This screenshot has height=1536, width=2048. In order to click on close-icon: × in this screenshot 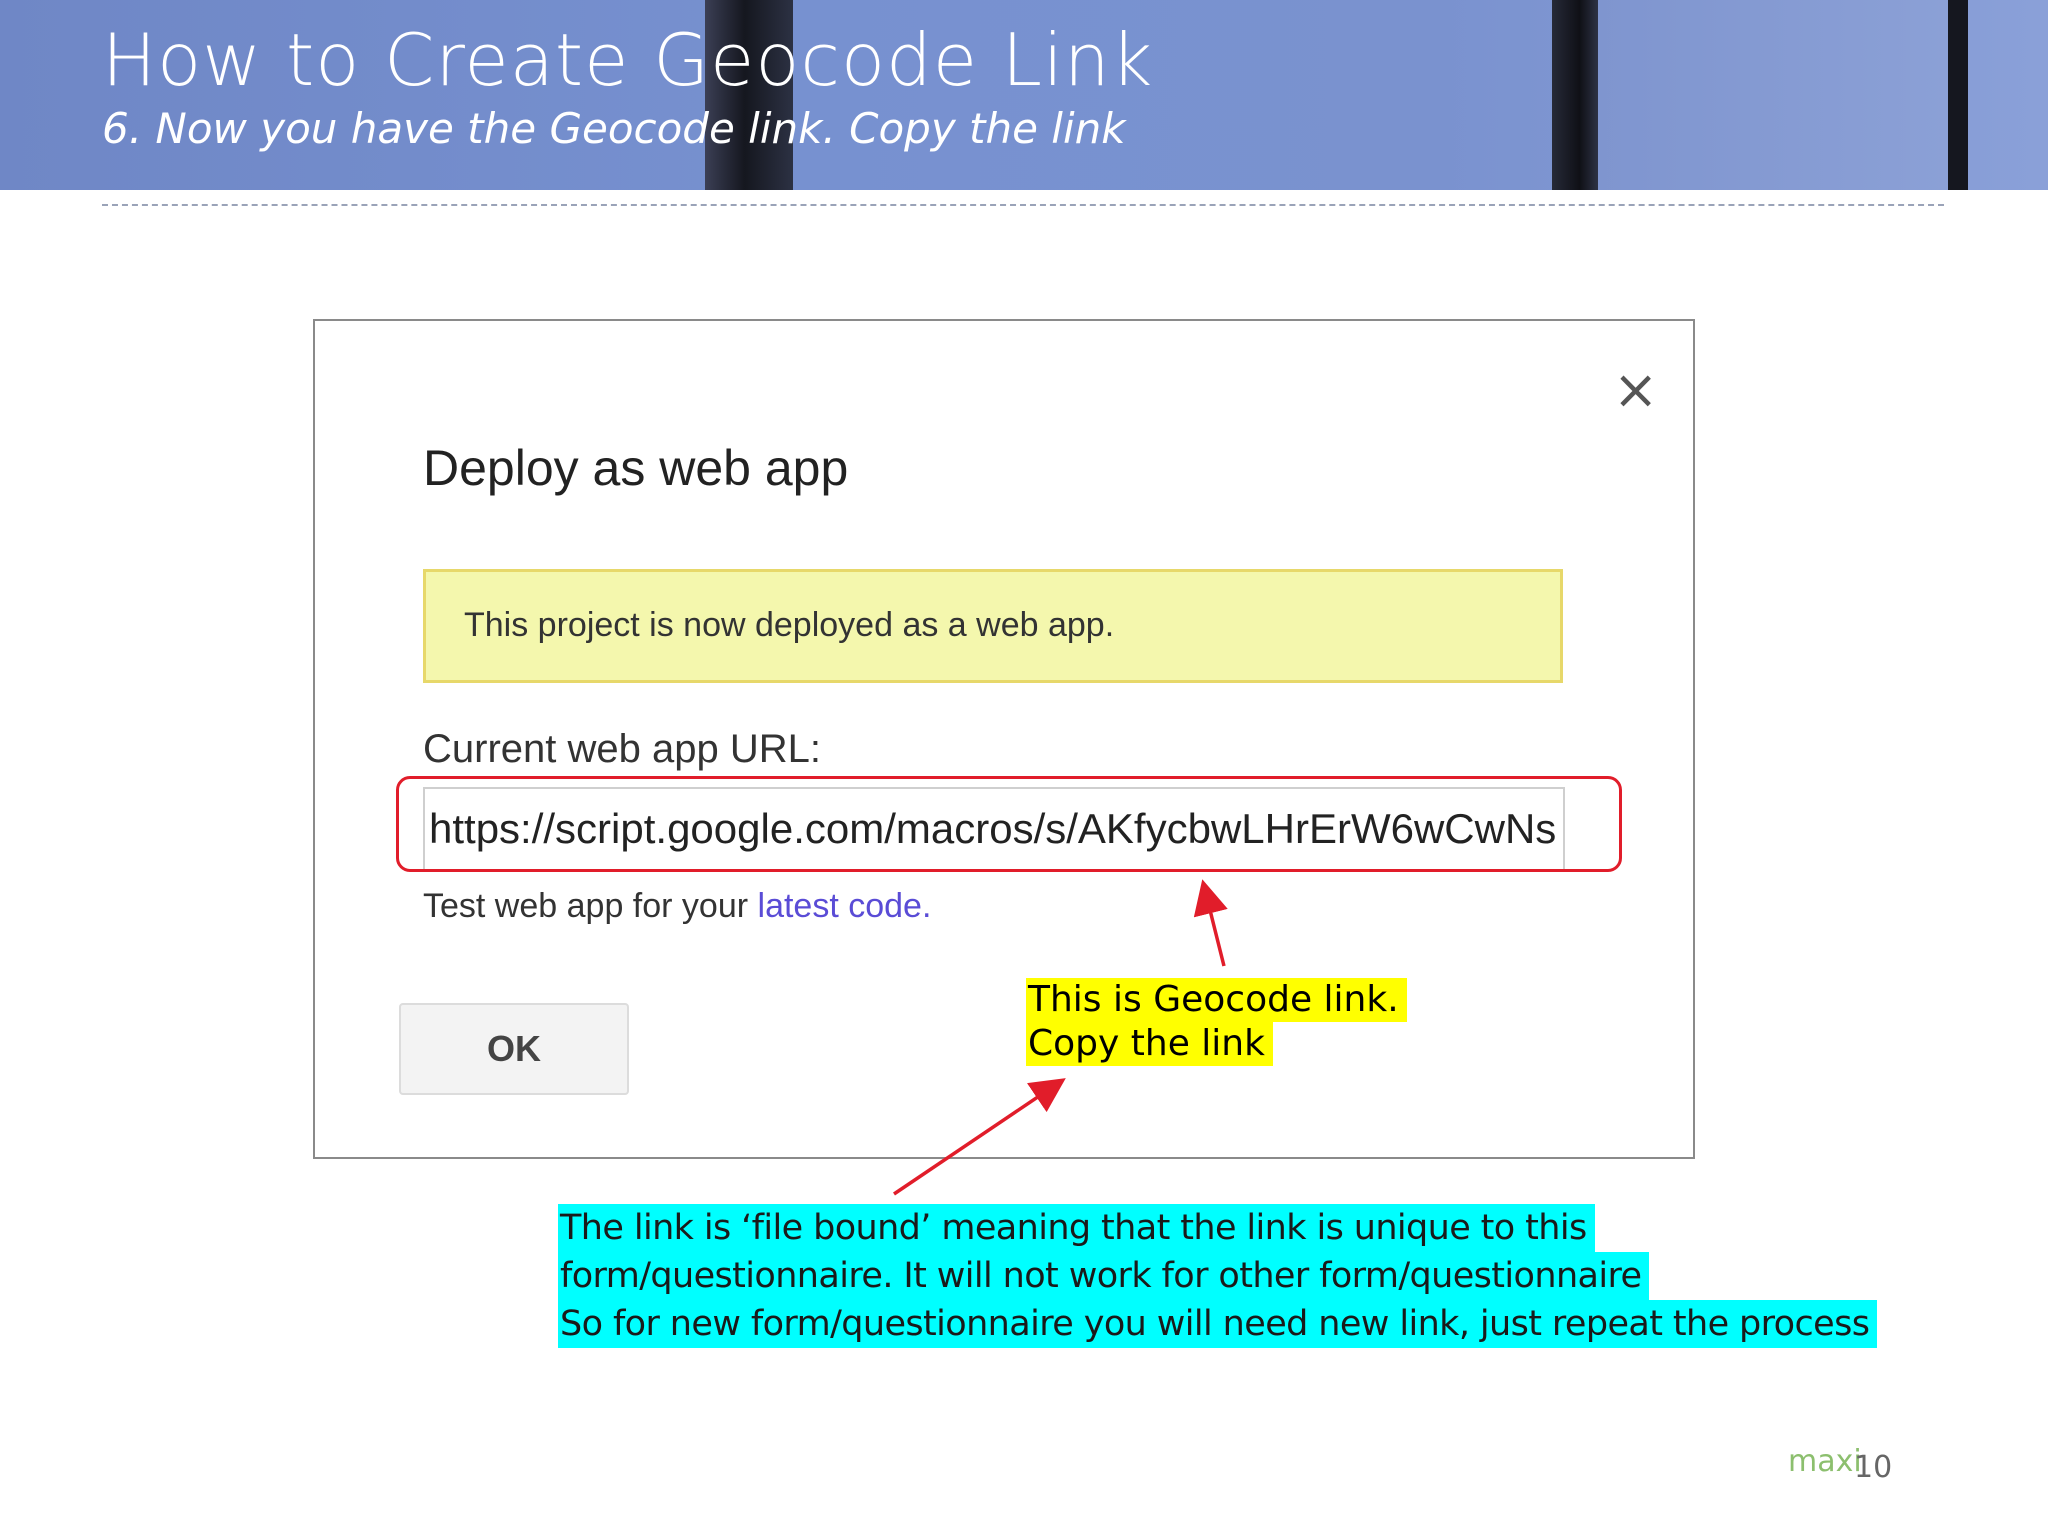, I will do `click(1635, 390)`.